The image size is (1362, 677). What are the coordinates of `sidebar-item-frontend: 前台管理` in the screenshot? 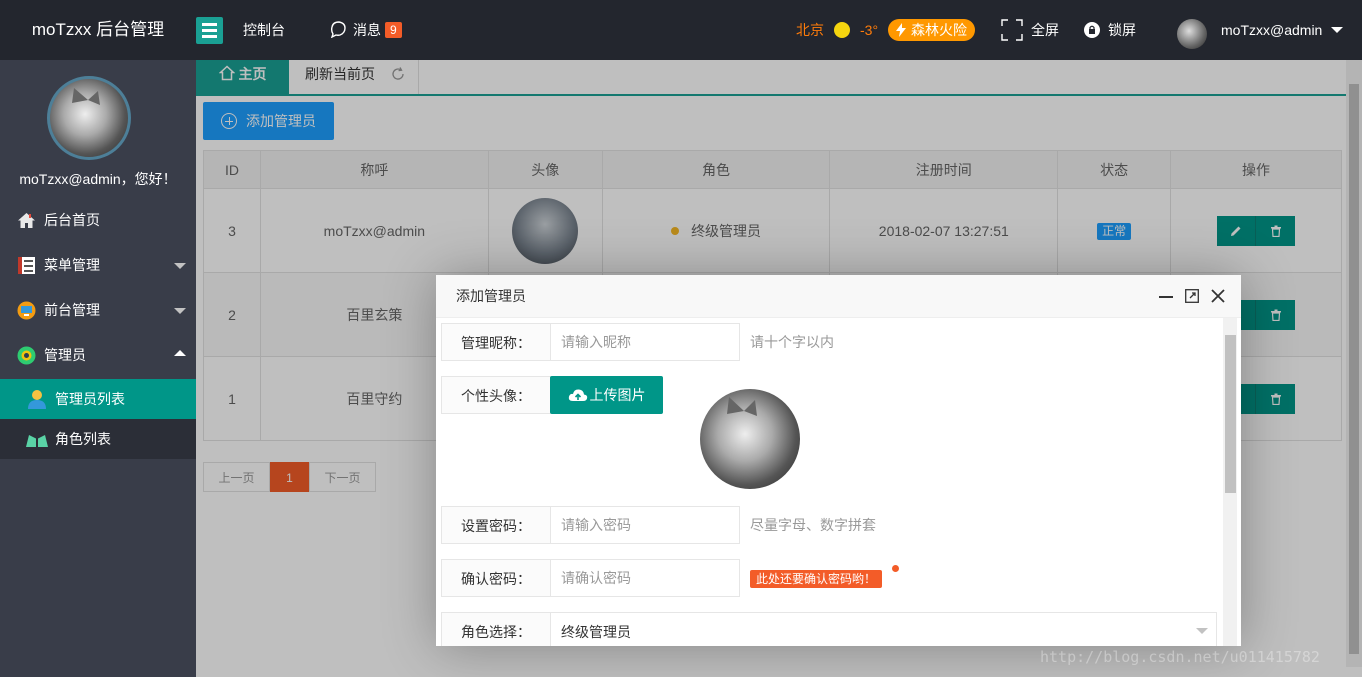 It's located at (98, 310).